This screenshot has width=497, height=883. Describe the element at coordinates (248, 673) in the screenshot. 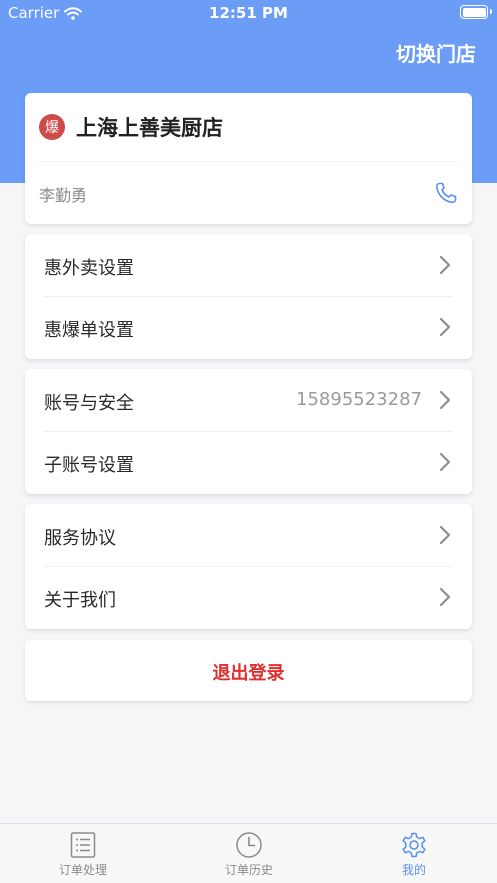

I see `logout-label: 退出登录` at that location.